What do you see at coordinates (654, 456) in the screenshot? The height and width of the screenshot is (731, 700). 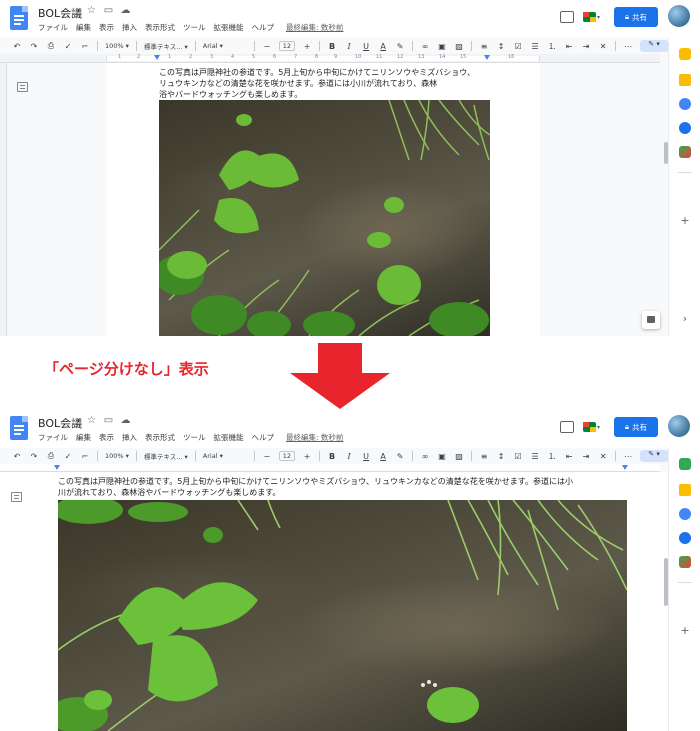 I see `edit-mode-icon: ✎ ▾` at bounding box center [654, 456].